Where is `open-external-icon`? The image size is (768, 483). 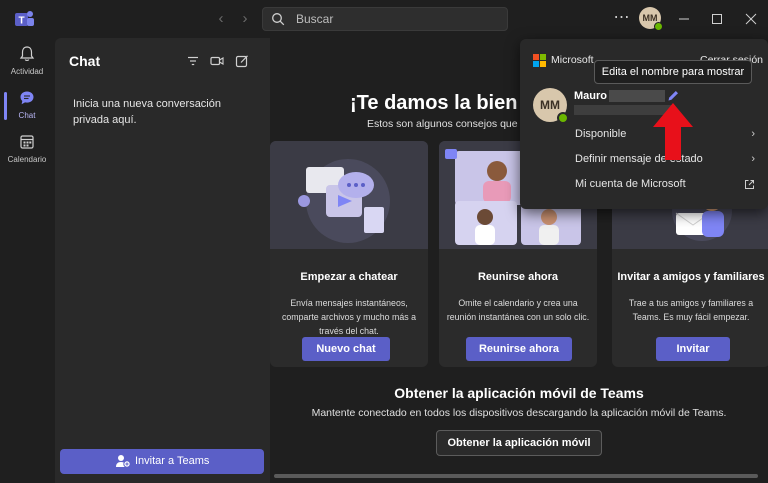
open-external-icon is located at coordinates (749, 184).